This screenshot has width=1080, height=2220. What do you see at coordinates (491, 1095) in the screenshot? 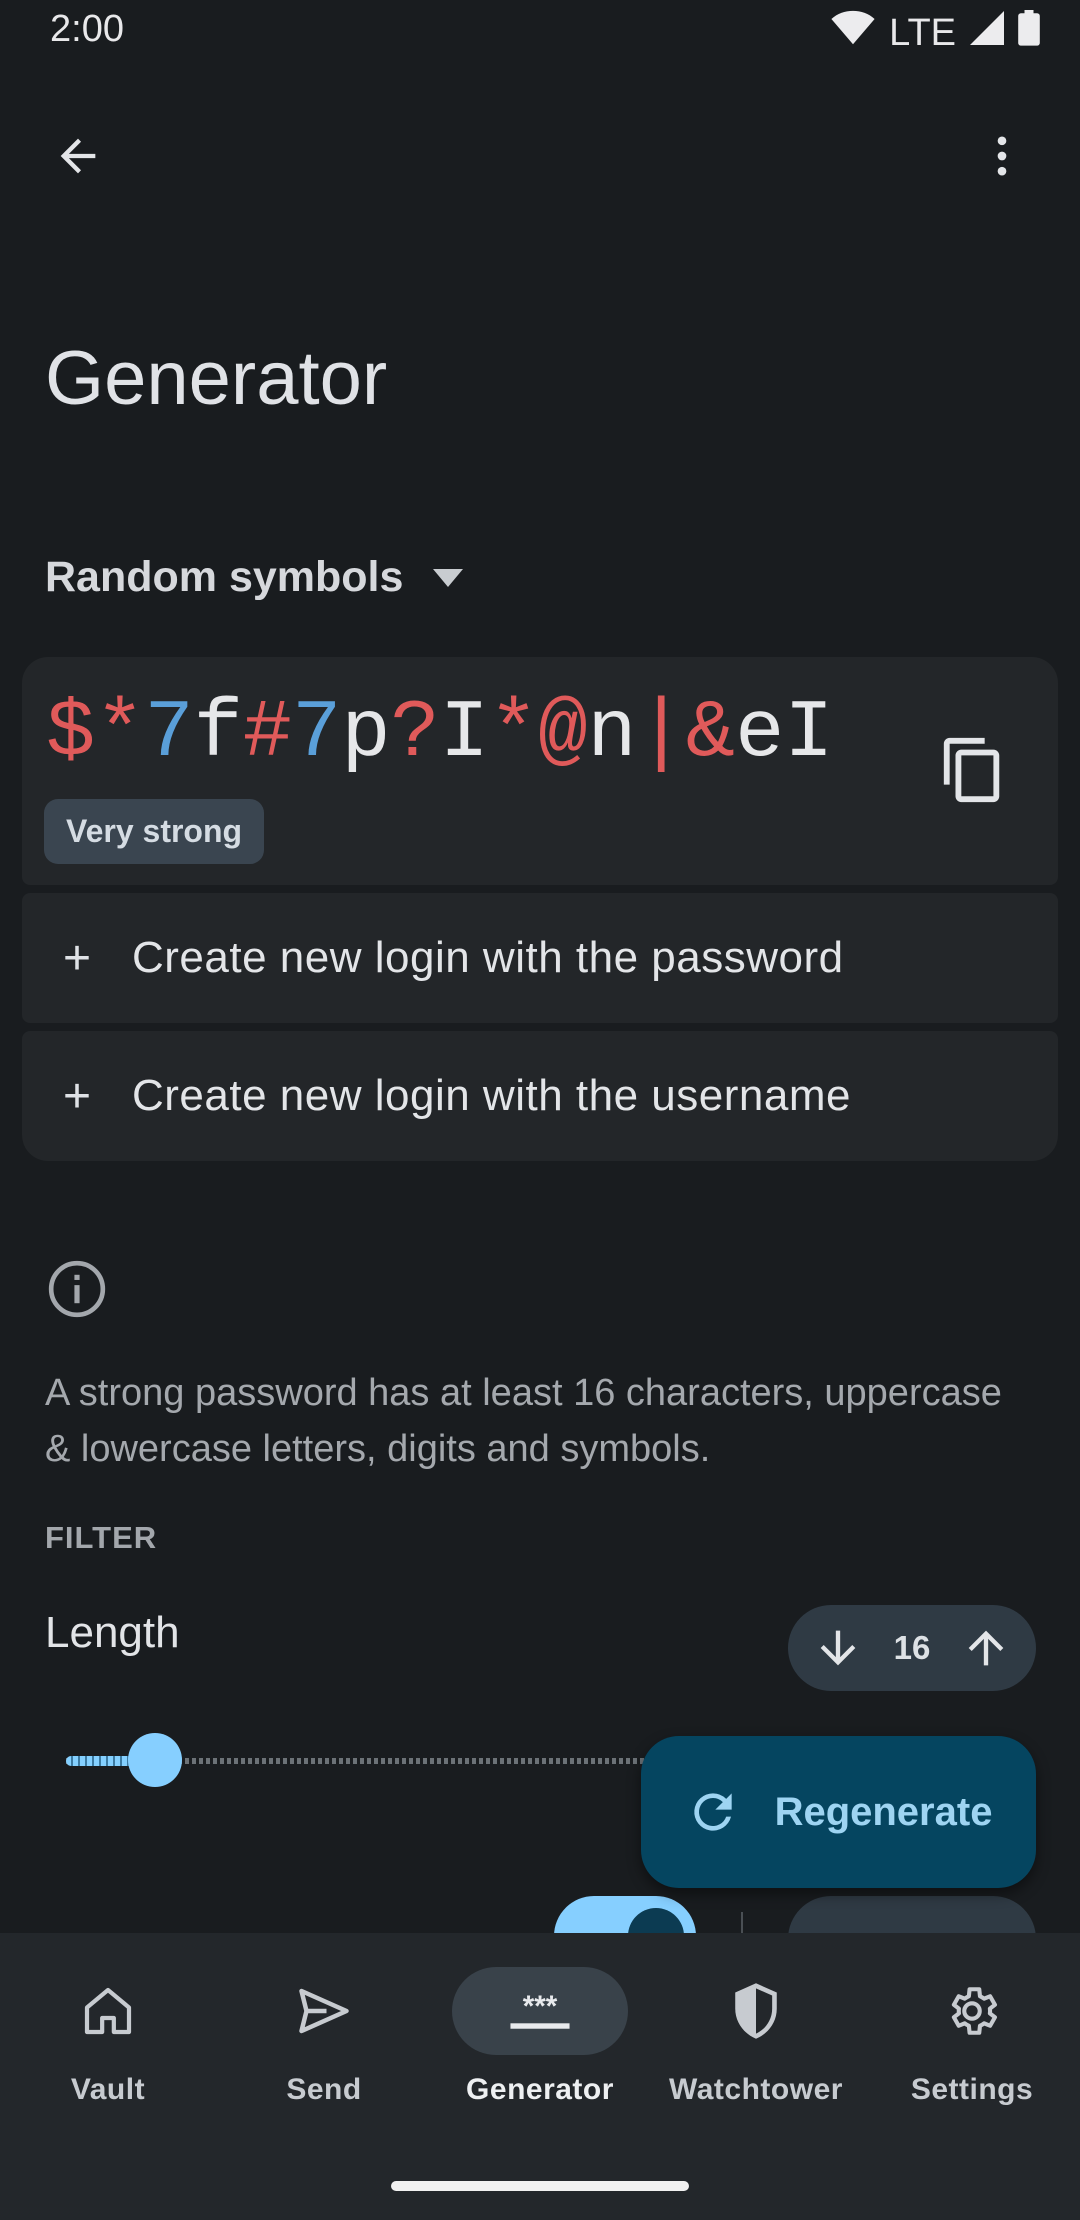
I see `create-login-username-label: Create new login with the username` at bounding box center [491, 1095].